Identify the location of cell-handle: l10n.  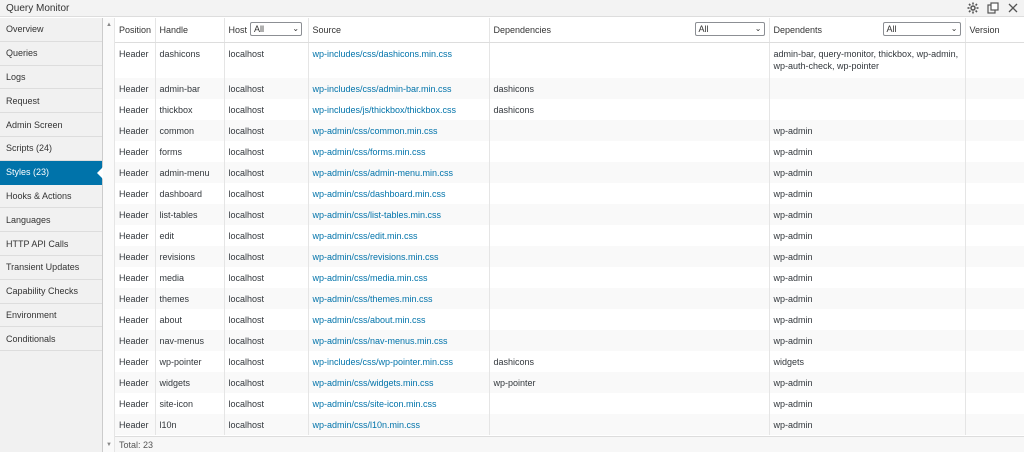
(190, 424).